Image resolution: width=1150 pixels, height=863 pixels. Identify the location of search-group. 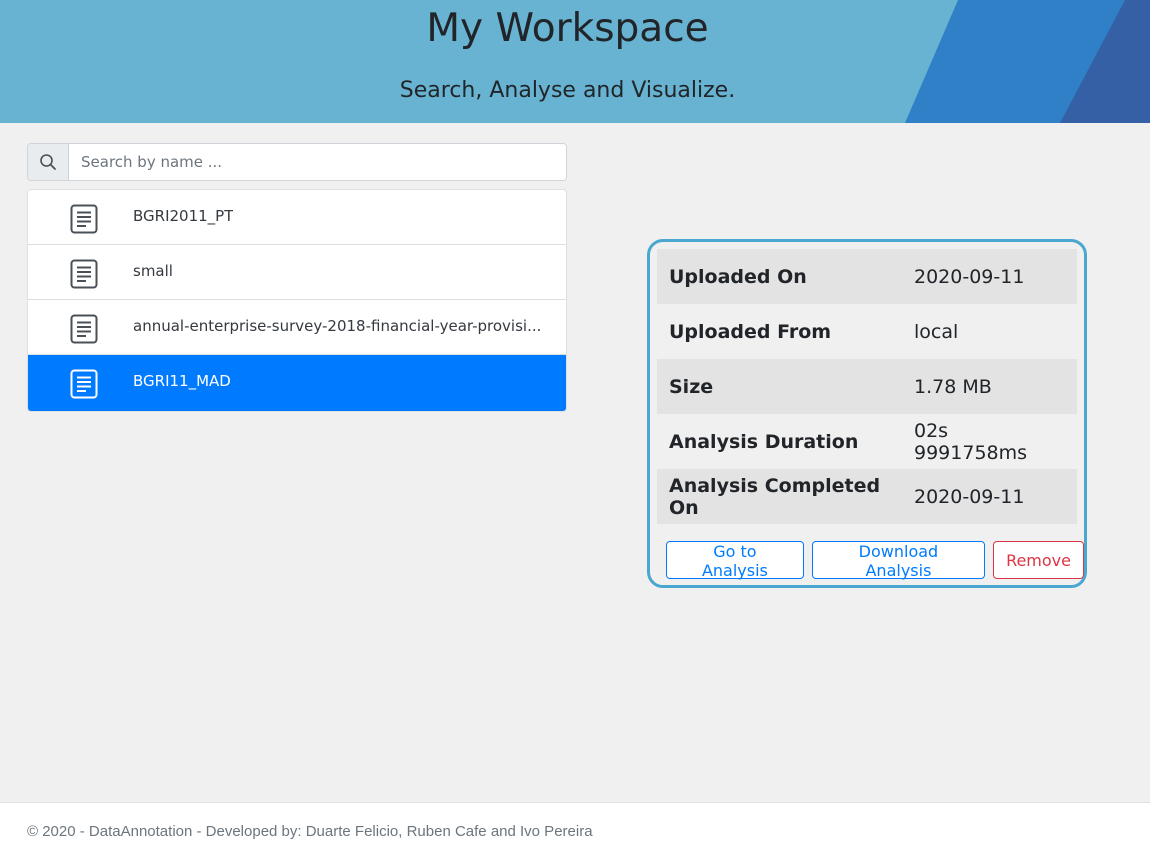
(297, 162).